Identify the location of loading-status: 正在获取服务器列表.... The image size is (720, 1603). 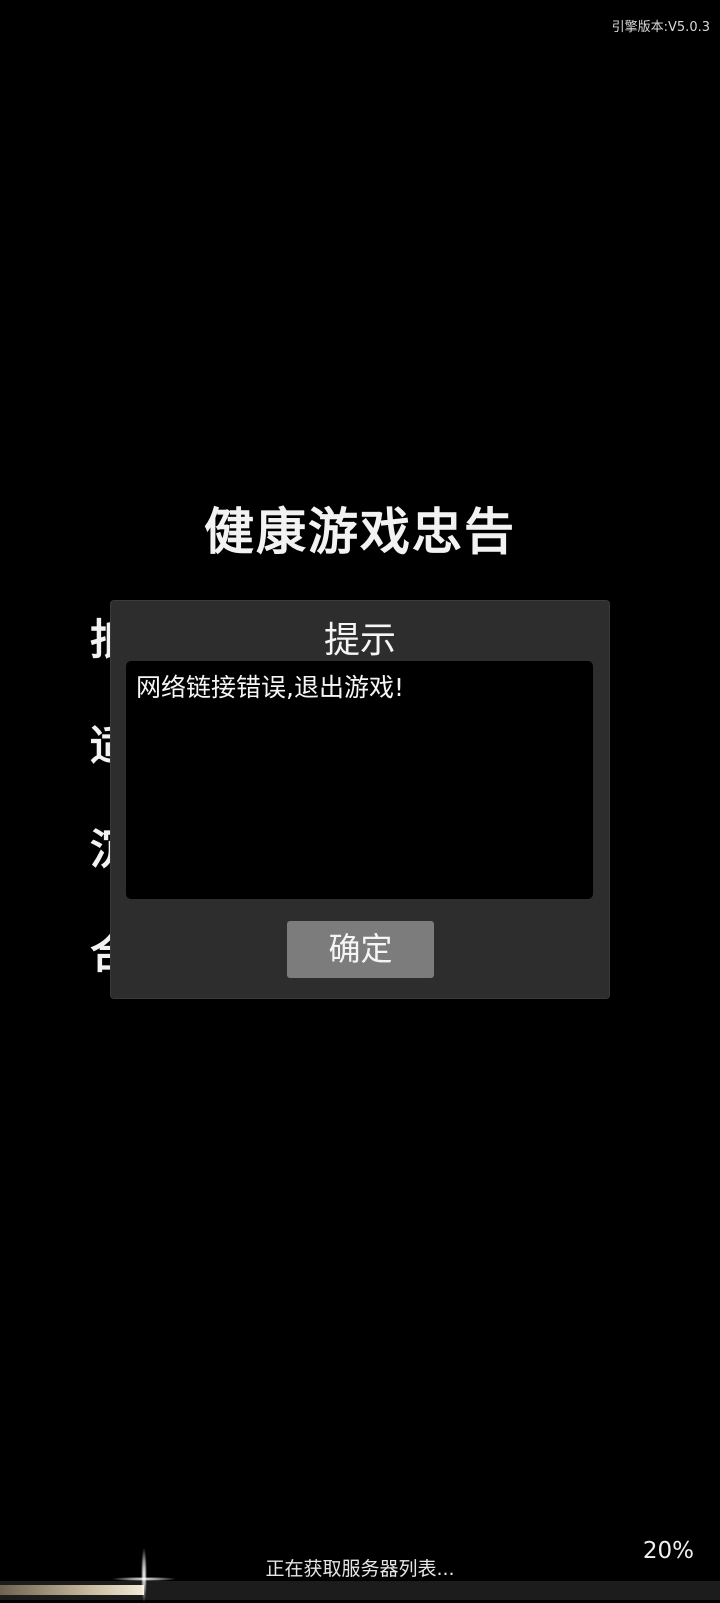
(360, 1569).